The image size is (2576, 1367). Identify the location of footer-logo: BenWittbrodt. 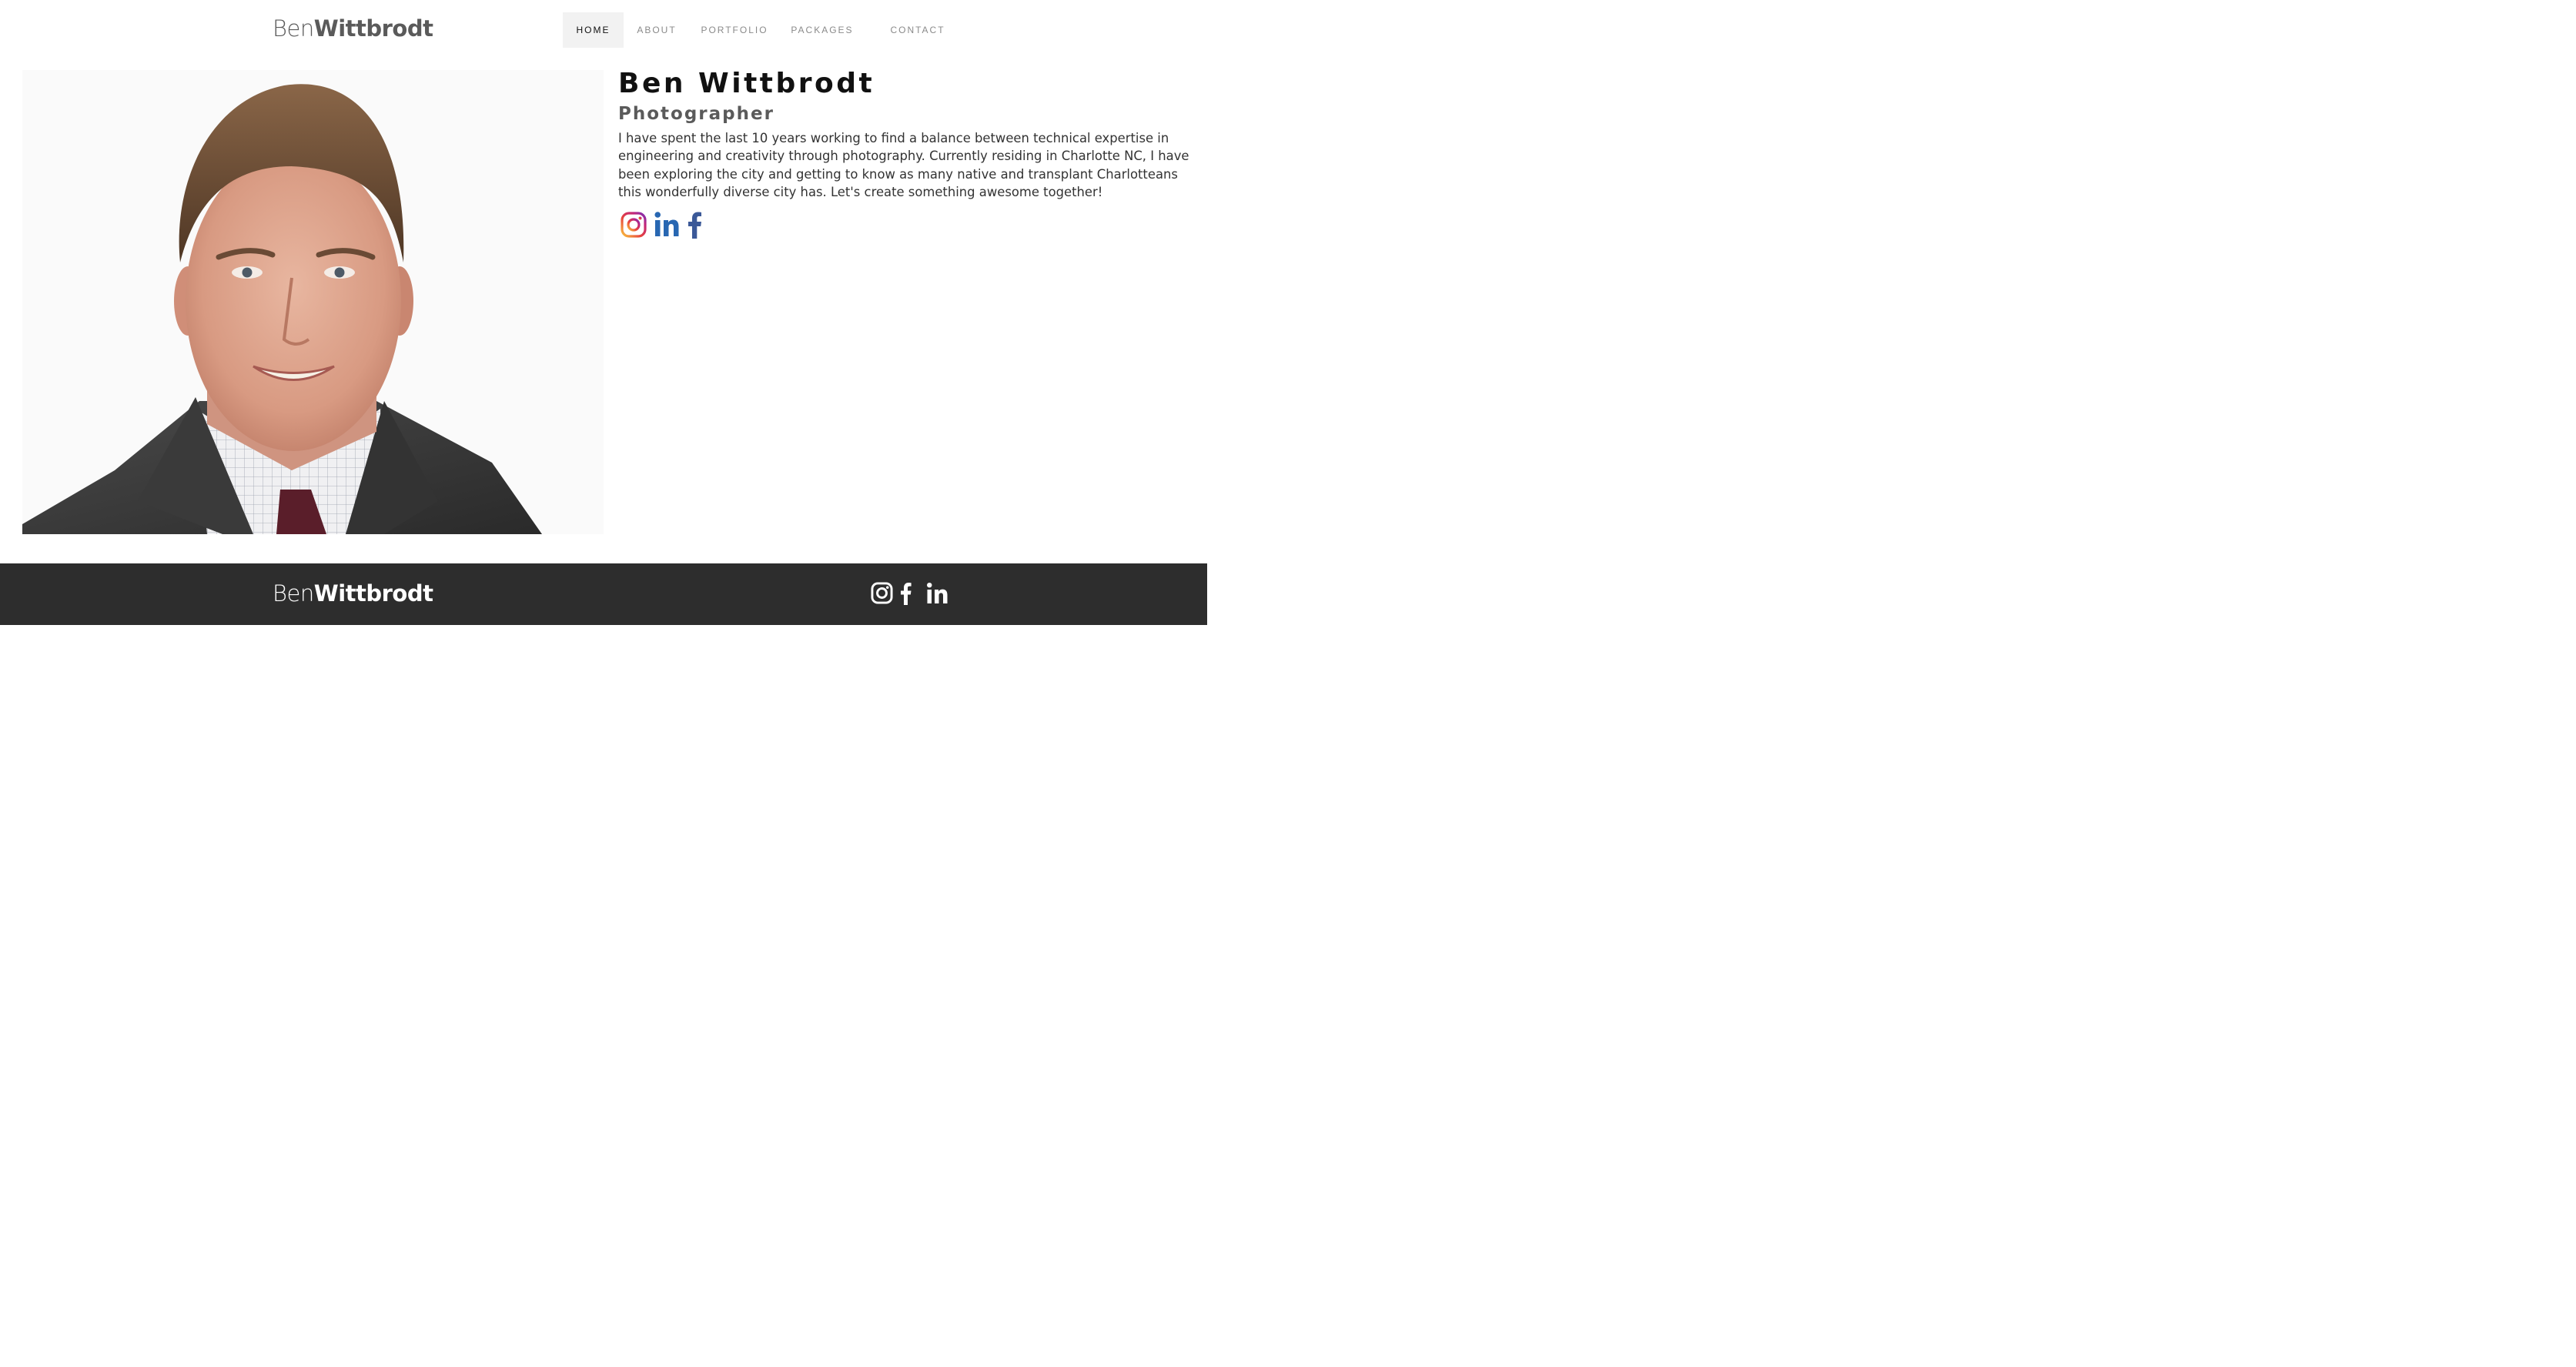
(353, 593).